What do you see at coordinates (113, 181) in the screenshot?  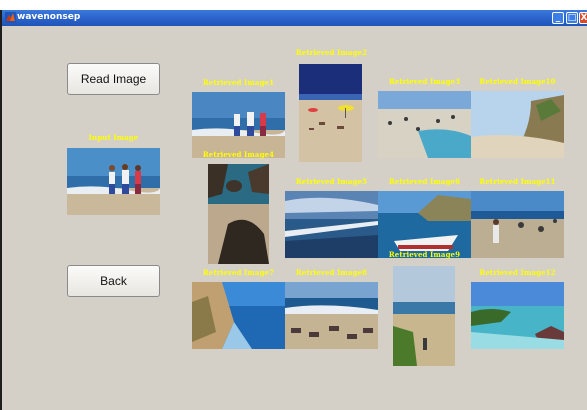 I see `input-image` at bounding box center [113, 181].